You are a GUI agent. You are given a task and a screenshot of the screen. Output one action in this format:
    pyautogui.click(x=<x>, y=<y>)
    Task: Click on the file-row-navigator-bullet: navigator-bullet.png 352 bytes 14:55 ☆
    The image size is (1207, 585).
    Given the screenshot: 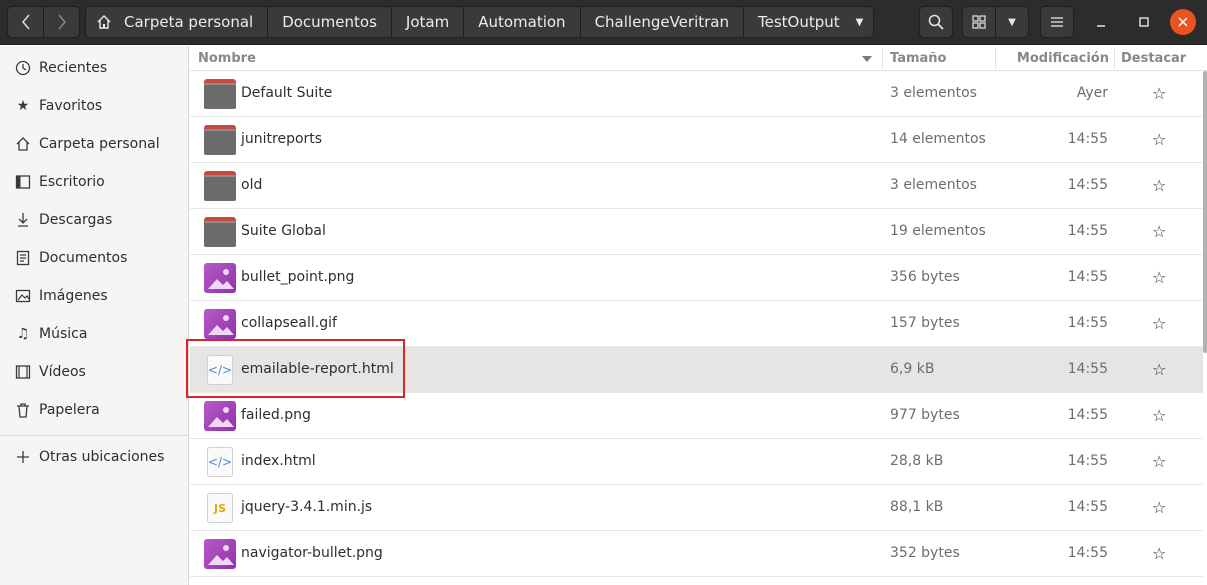 What is the action you would take?
    pyautogui.click(x=696, y=554)
    